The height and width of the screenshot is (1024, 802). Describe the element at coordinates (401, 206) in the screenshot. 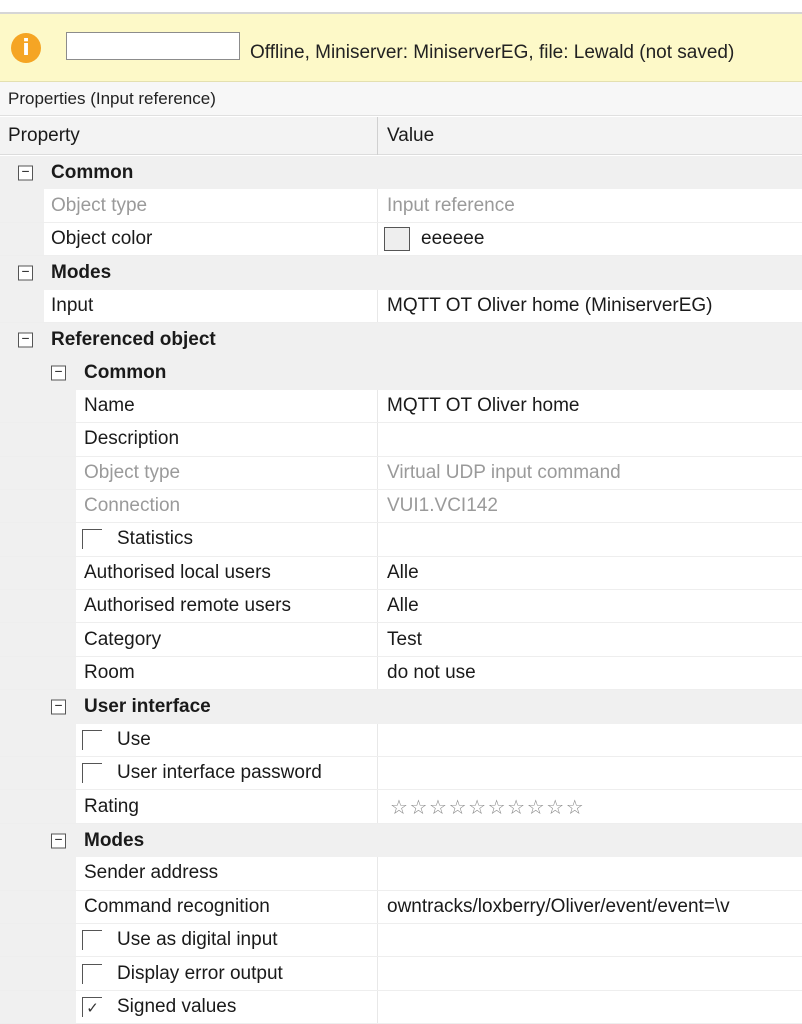

I see `property-row-object-type: Object type Input reference` at that location.